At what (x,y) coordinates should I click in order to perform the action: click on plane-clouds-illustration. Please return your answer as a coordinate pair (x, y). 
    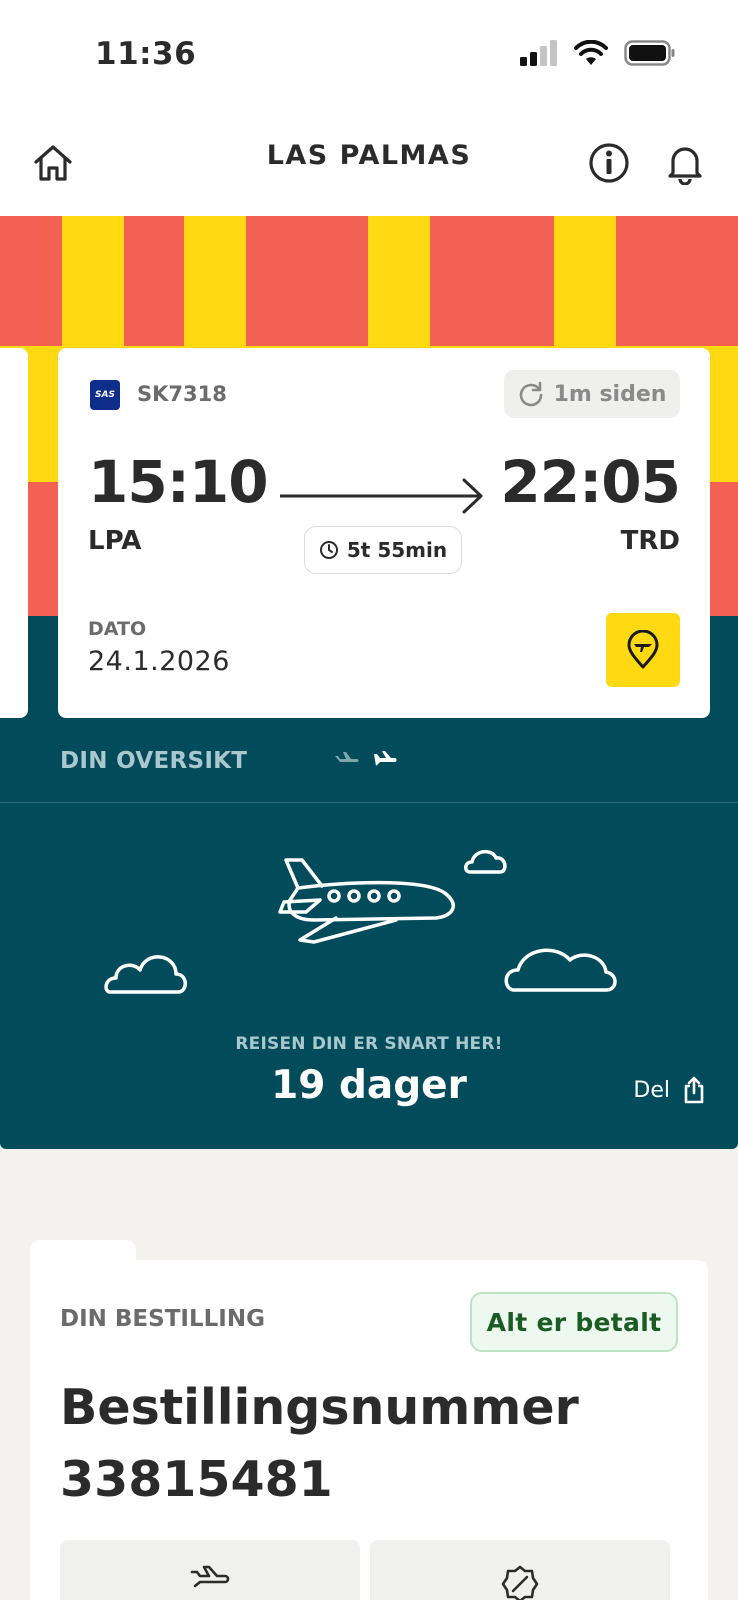
    Looking at the image, I should click on (360, 921).